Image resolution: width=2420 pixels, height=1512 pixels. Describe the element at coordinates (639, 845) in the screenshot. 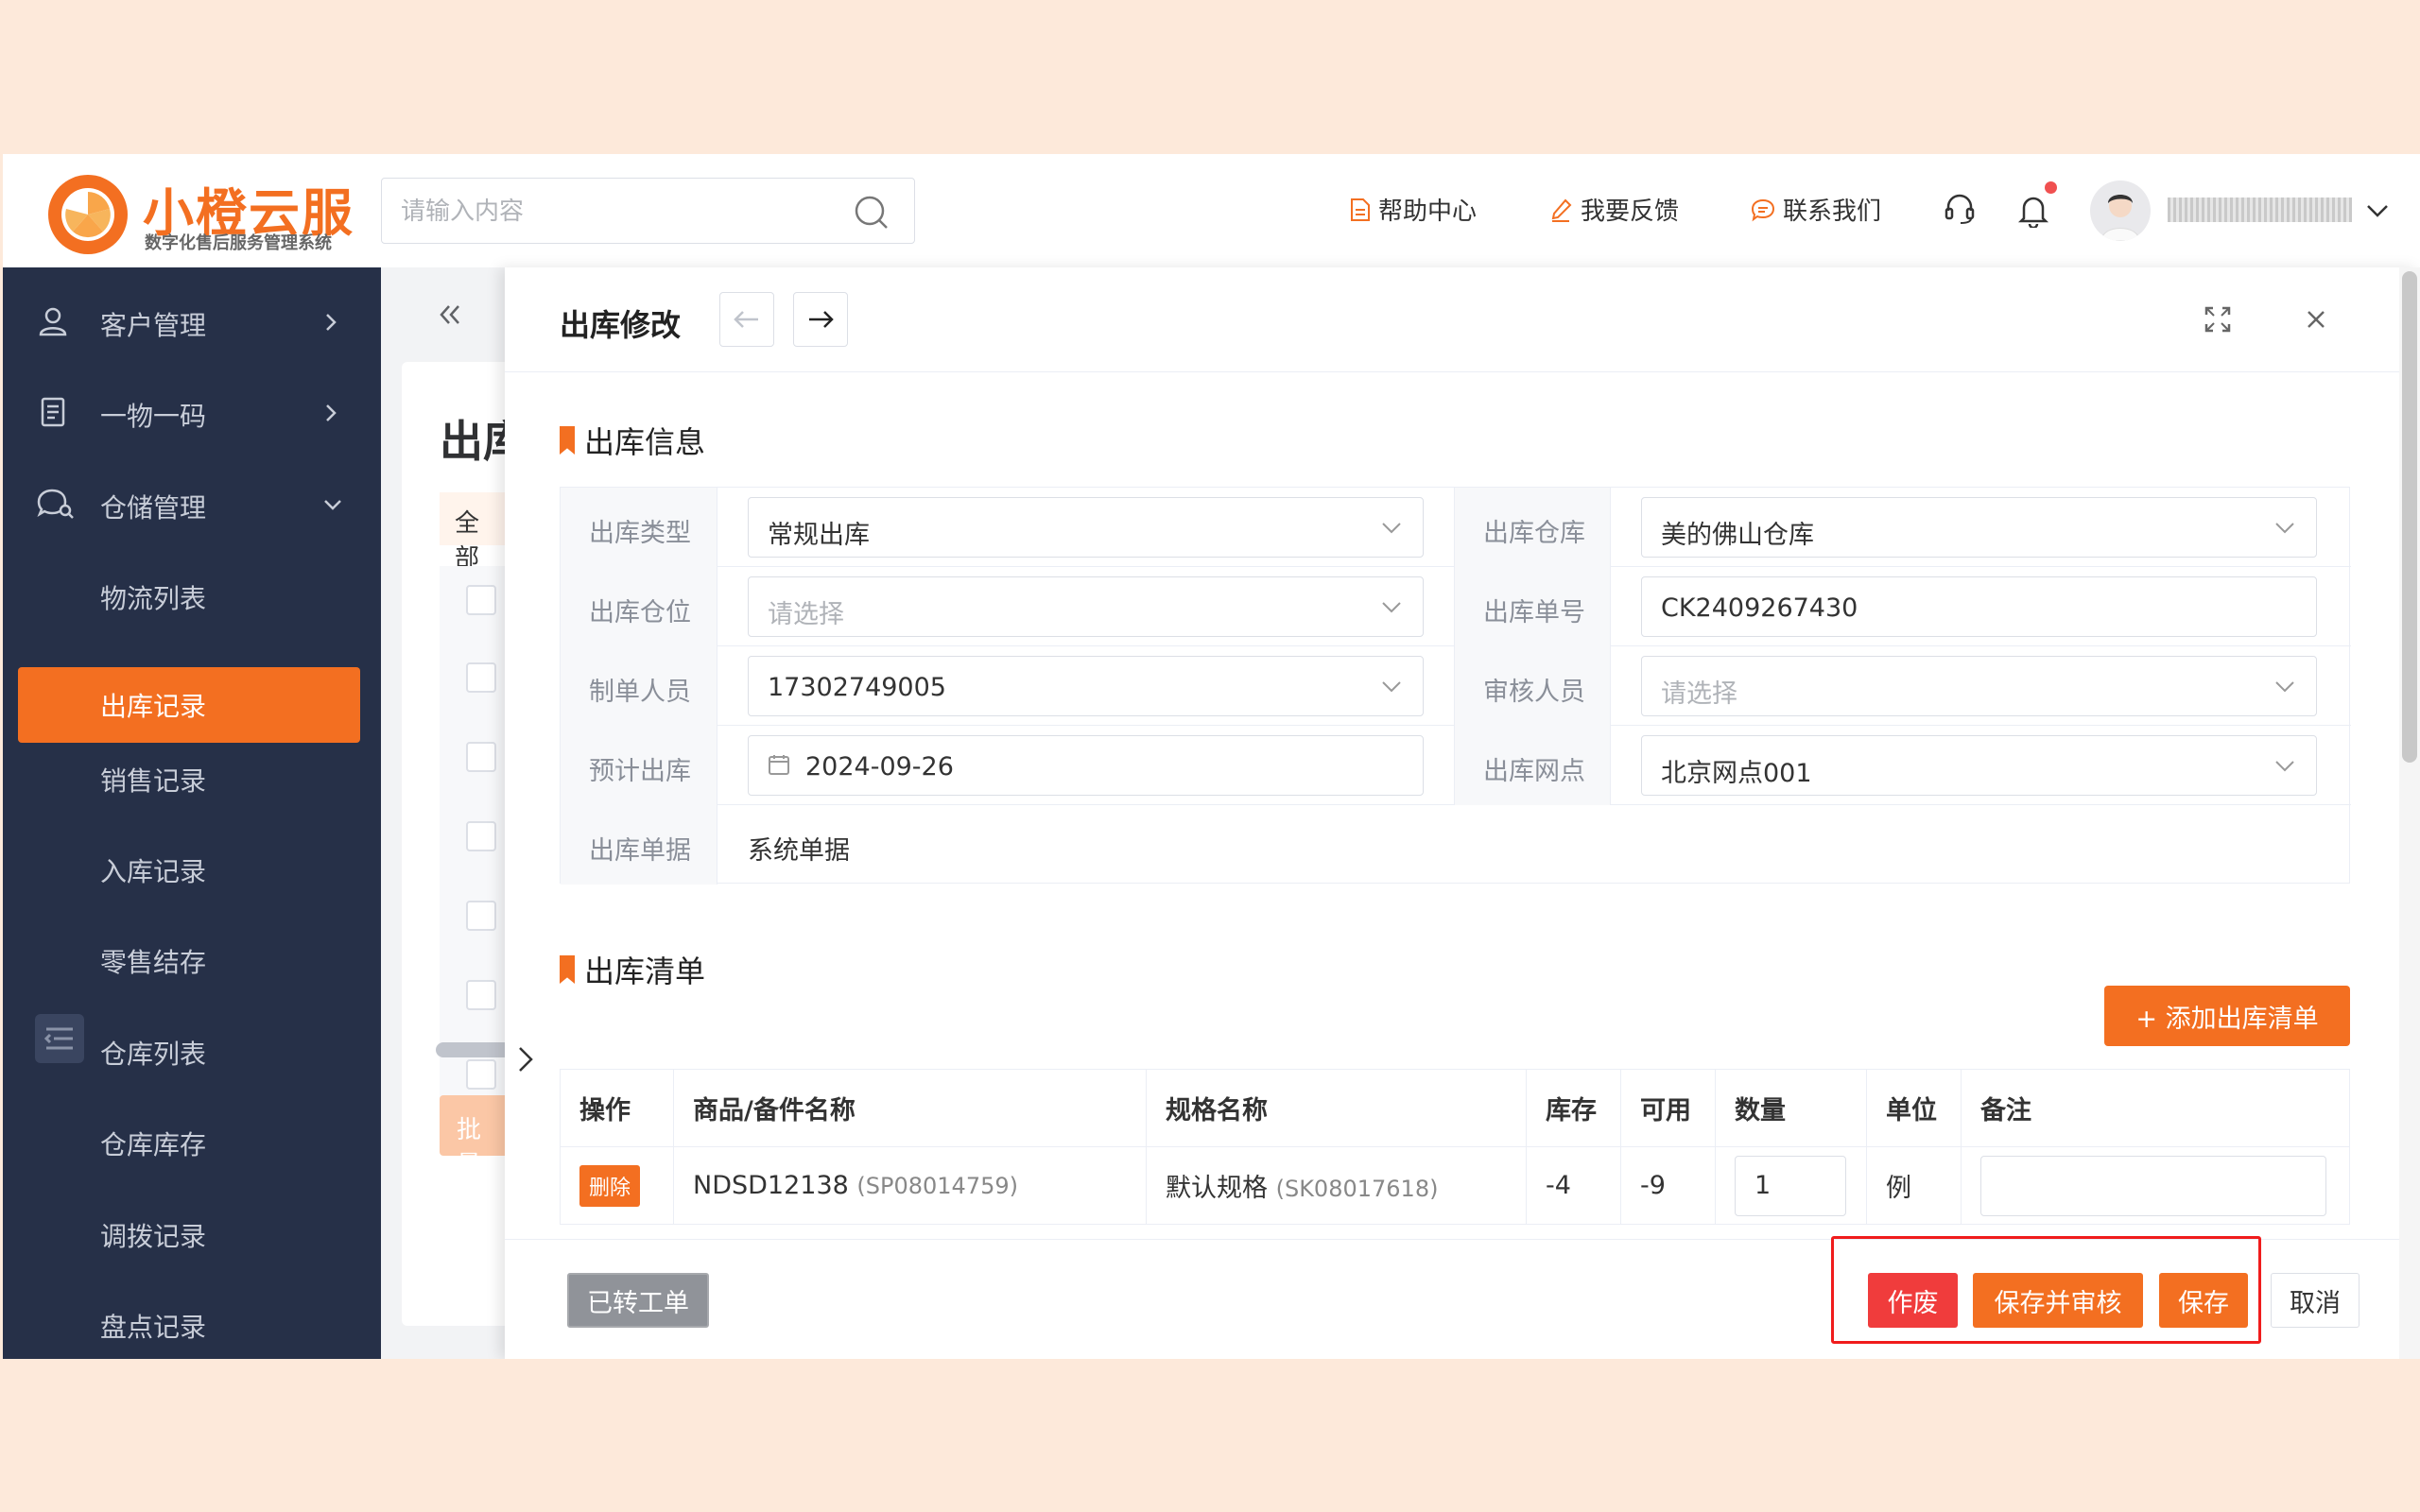

I see `document-label: 出库单据` at that location.